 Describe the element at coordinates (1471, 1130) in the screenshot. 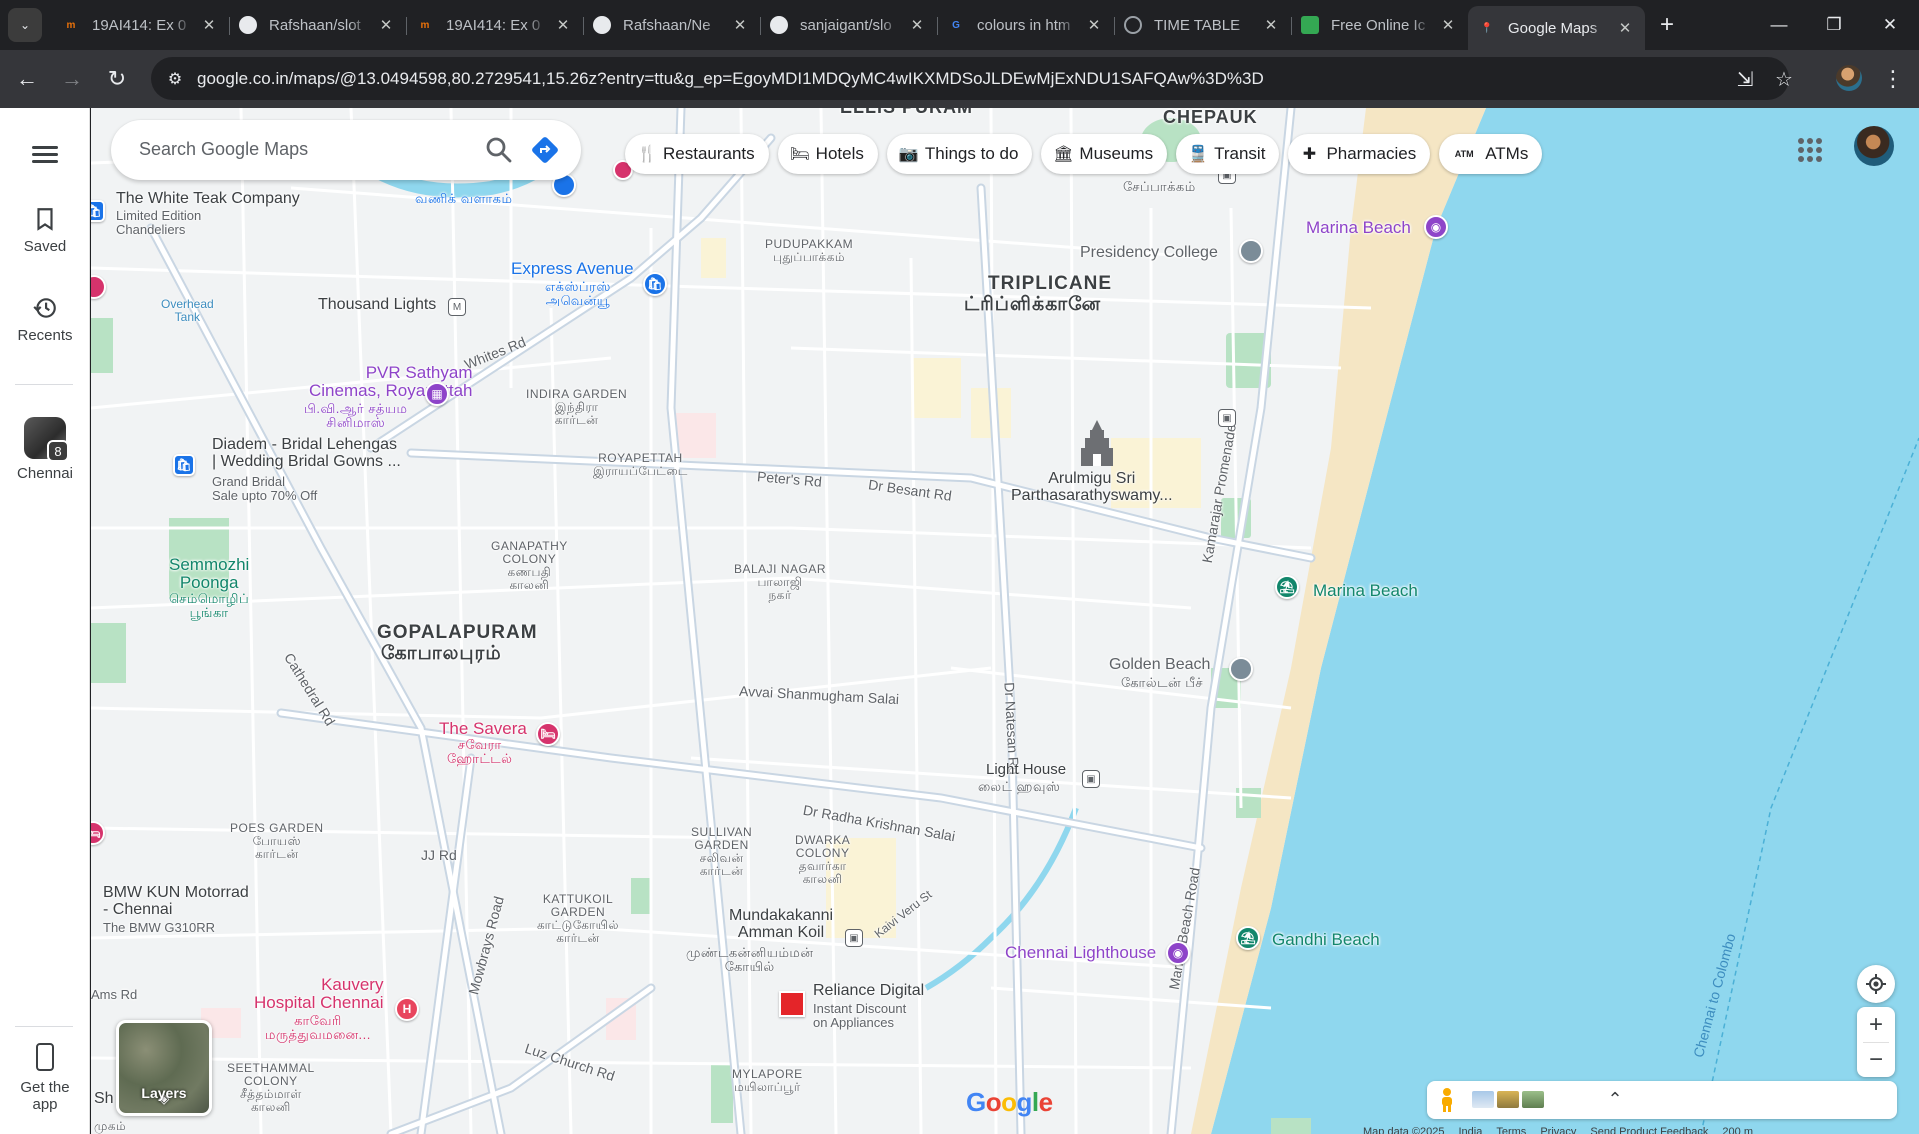

I see `footer-item: India` at that location.